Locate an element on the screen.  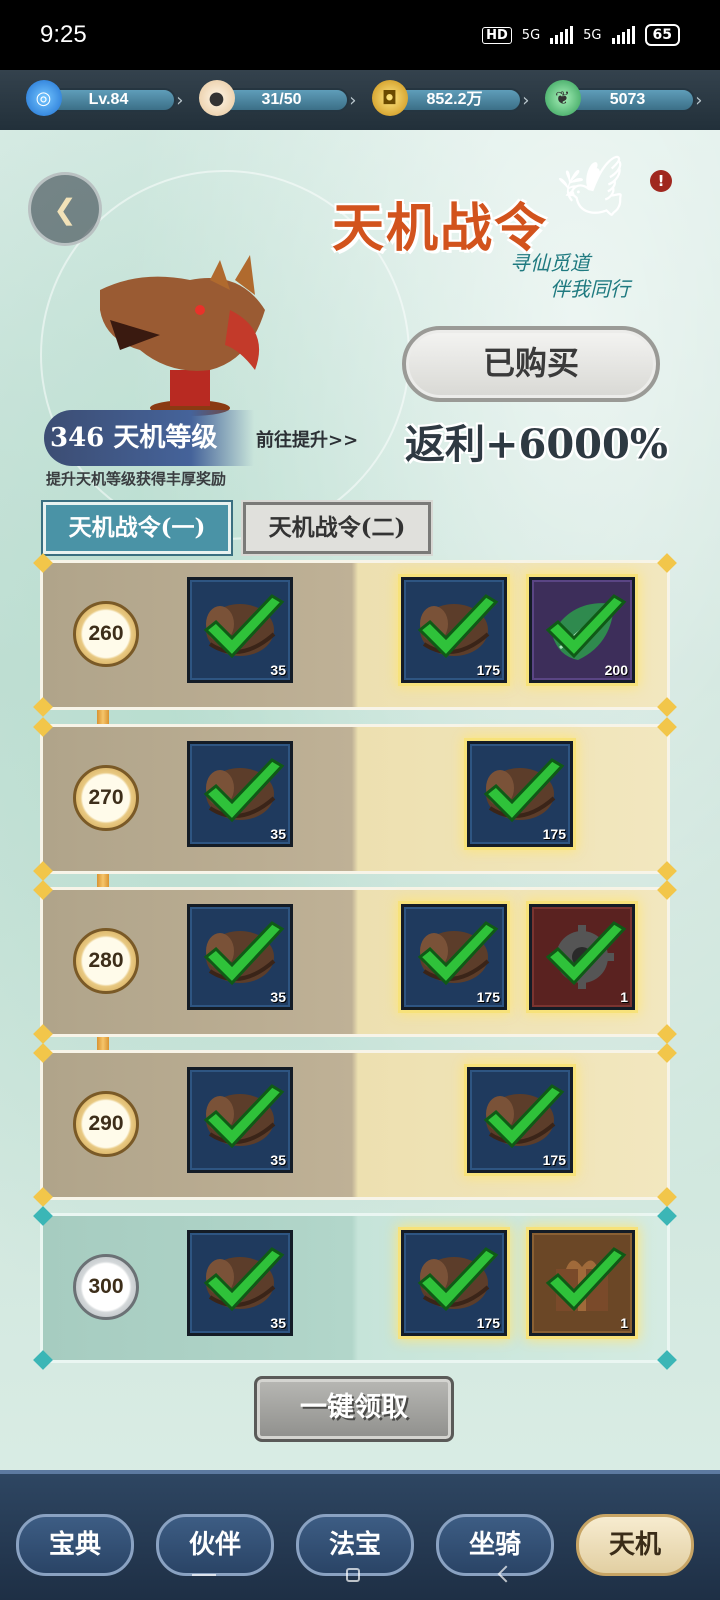
subtitle-line-1: 寻仙觅道 is located at coordinates (550, 263).